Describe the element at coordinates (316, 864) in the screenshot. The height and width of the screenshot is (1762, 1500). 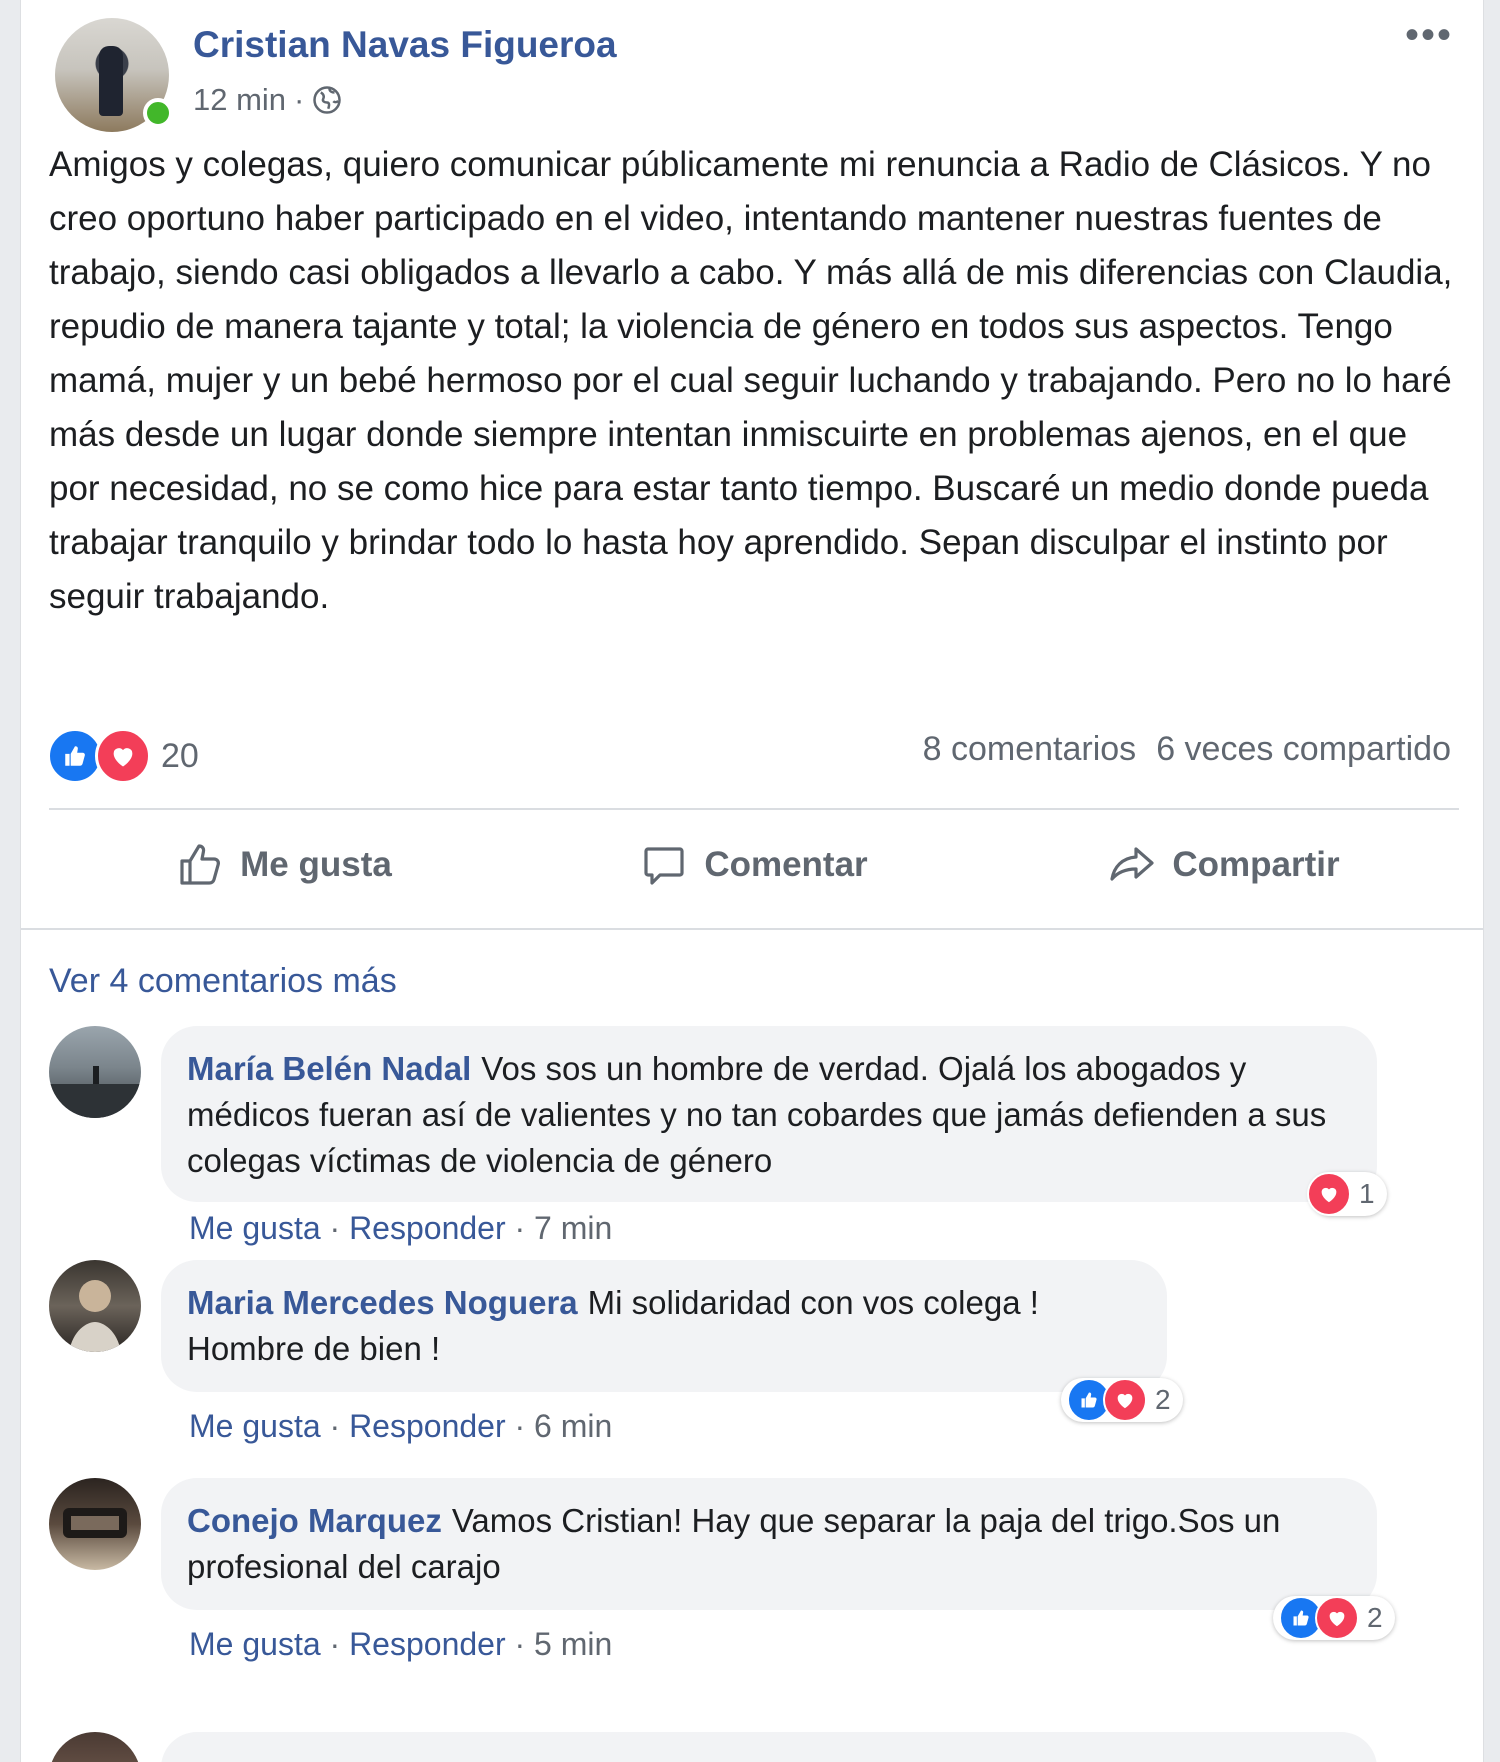
I see `like-button-label: Me gusta` at that location.